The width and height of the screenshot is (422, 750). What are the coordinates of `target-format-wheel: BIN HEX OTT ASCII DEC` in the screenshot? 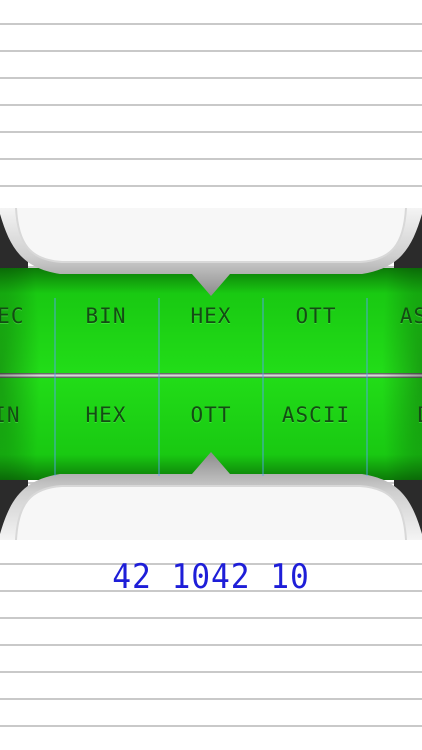 It's located at (211, 415).